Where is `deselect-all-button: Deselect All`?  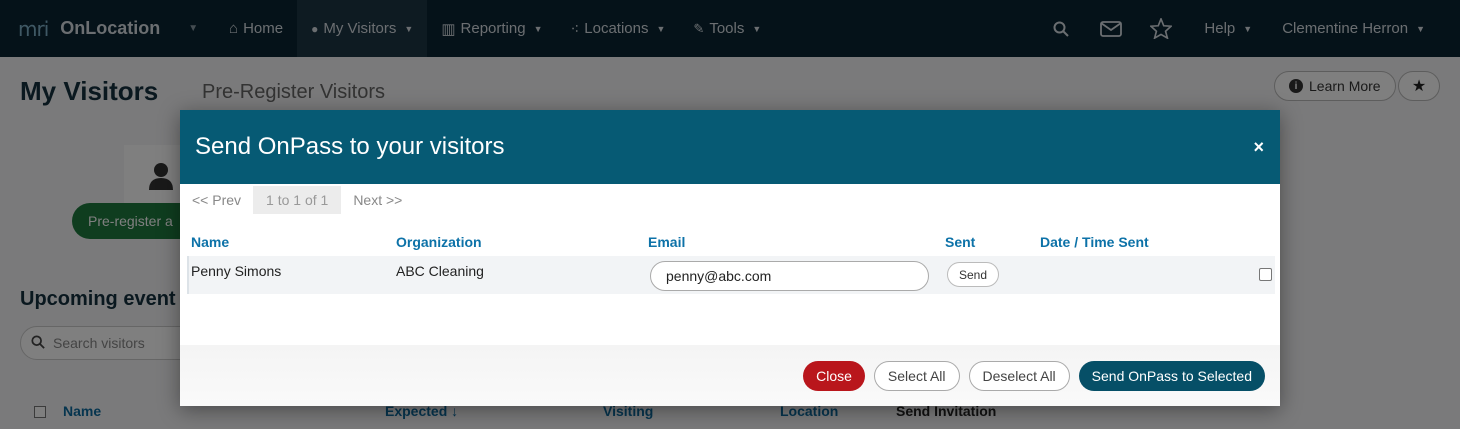 deselect-all-button: Deselect All is located at coordinates (1019, 375).